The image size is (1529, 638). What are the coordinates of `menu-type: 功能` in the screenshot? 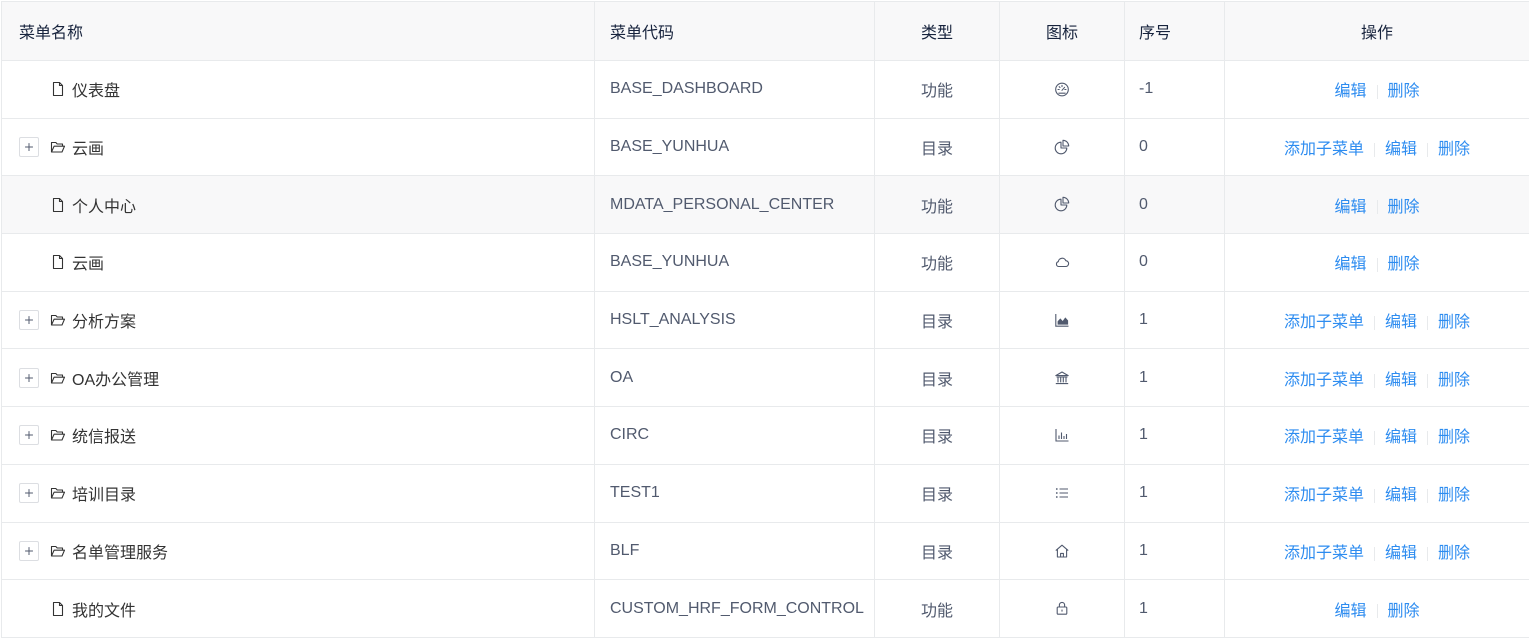 It's located at (937, 262).